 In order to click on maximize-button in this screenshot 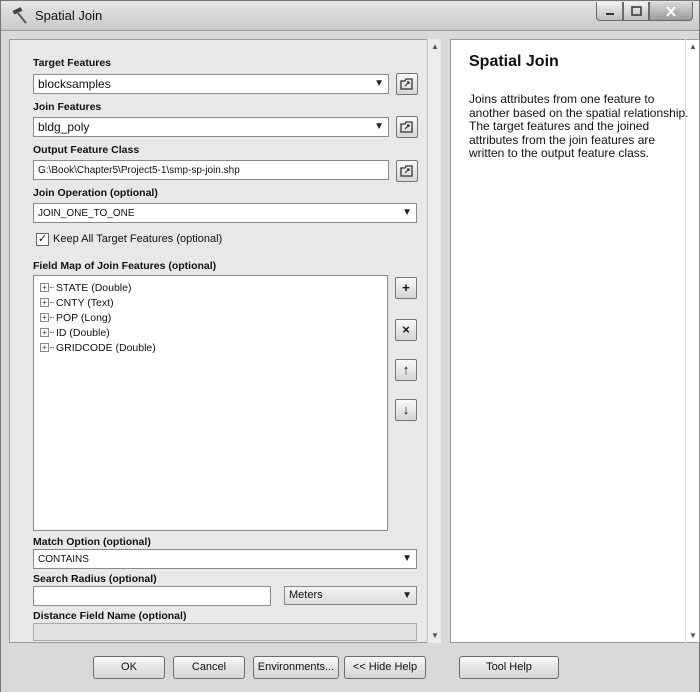, I will do `click(636, 11)`.